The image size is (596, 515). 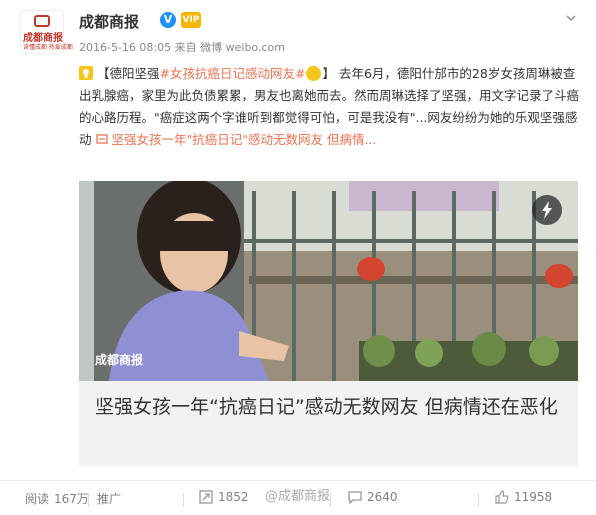 What do you see at coordinates (547, 210) in the screenshot?
I see `video-play-icon` at bounding box center [547, 210].